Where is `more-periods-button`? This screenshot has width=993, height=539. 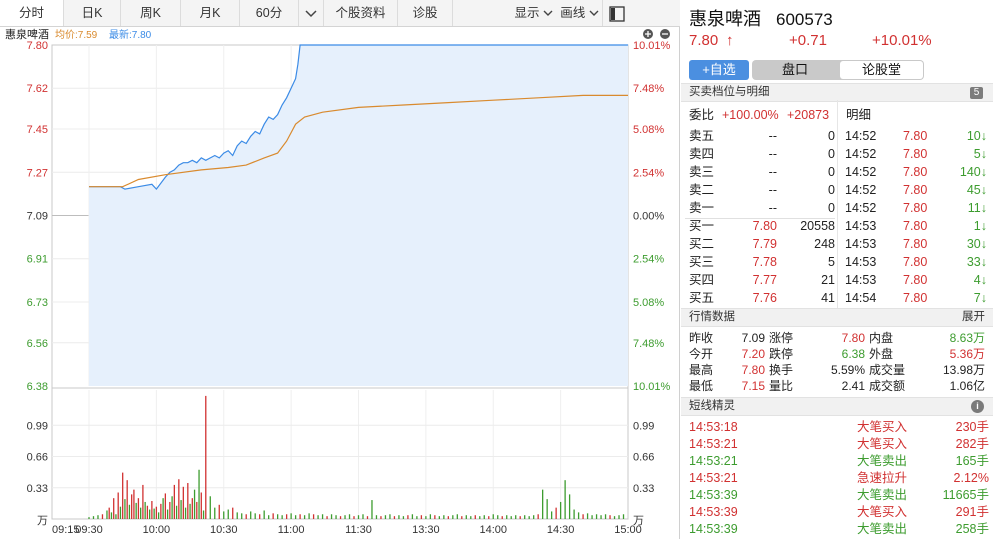
more-periods-button is located at coordinates (311, 13).